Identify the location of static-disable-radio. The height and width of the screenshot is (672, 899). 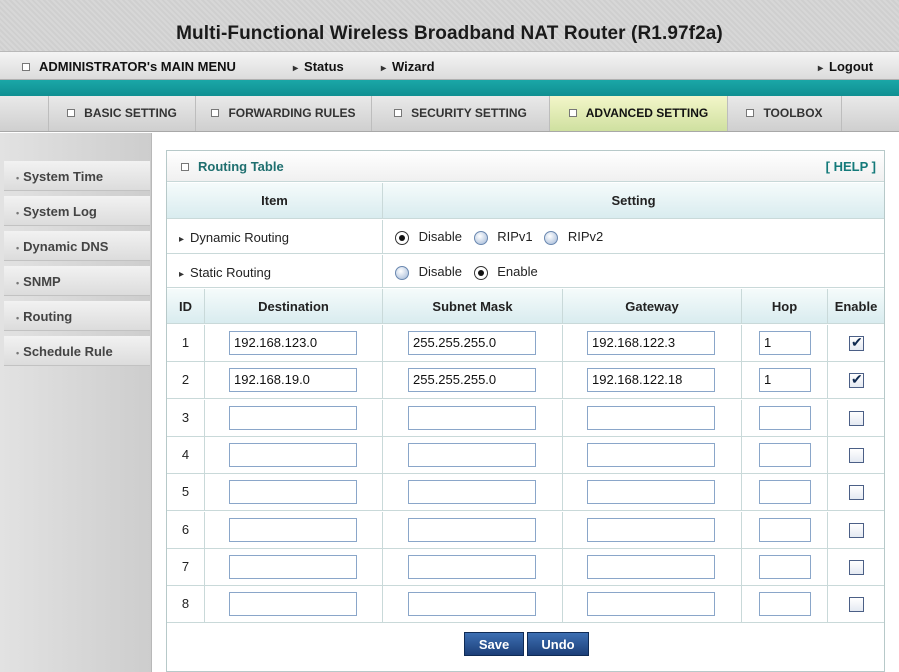
(402, 272).